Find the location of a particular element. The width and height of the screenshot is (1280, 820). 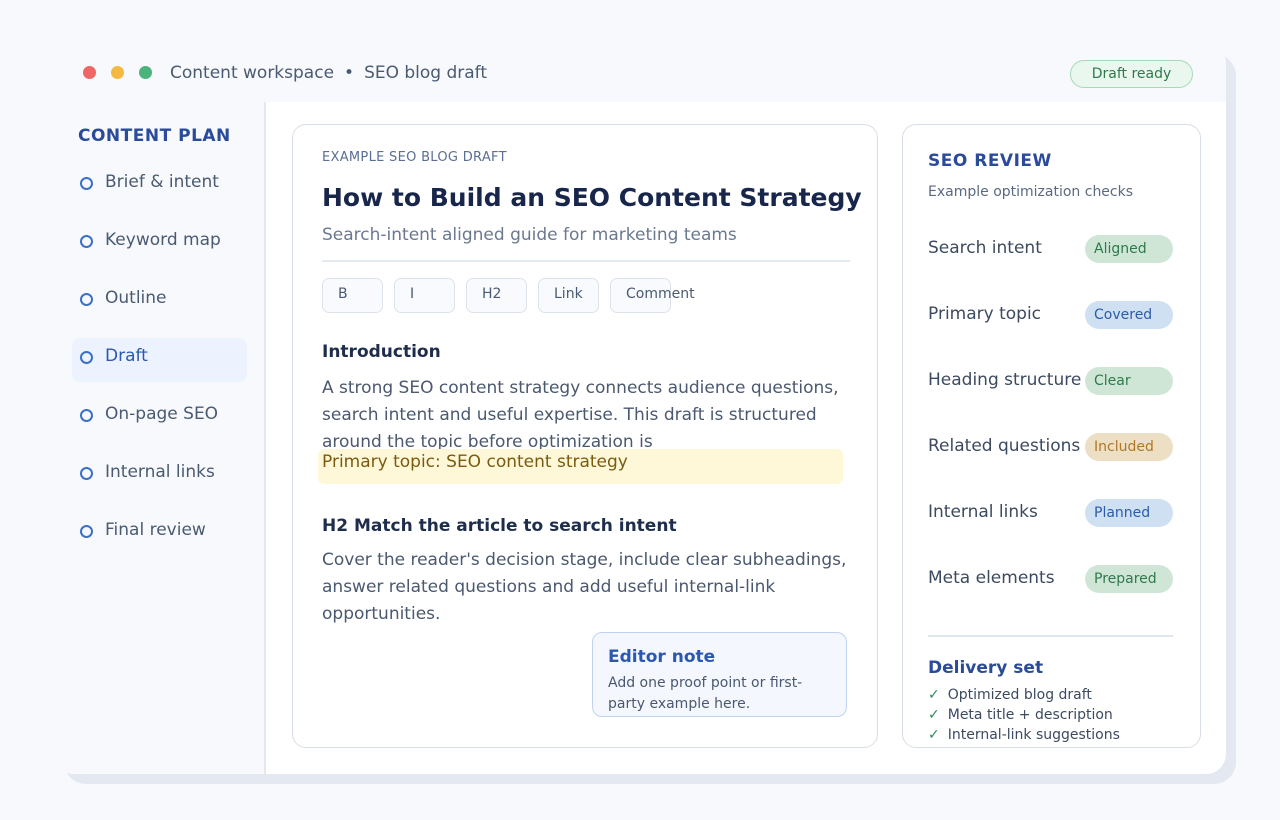

italic-button: I is located at coordinates (424, 295).